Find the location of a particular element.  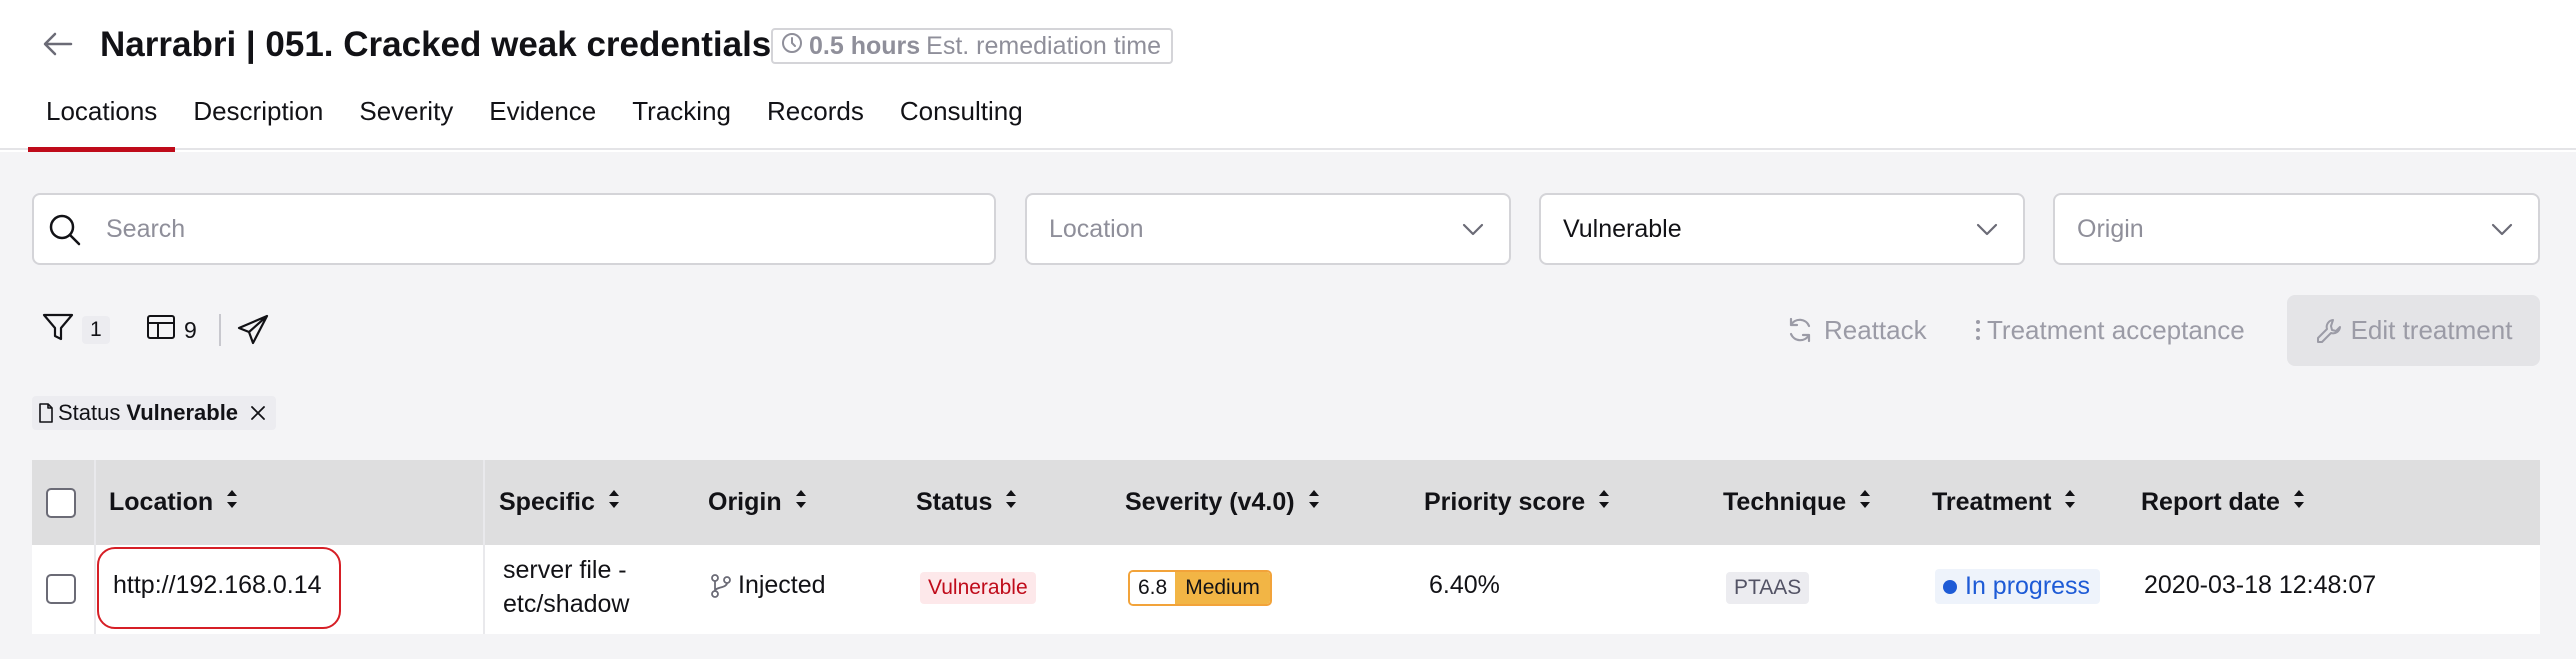

columns-button: 9 is located at coordinates (171, 330).